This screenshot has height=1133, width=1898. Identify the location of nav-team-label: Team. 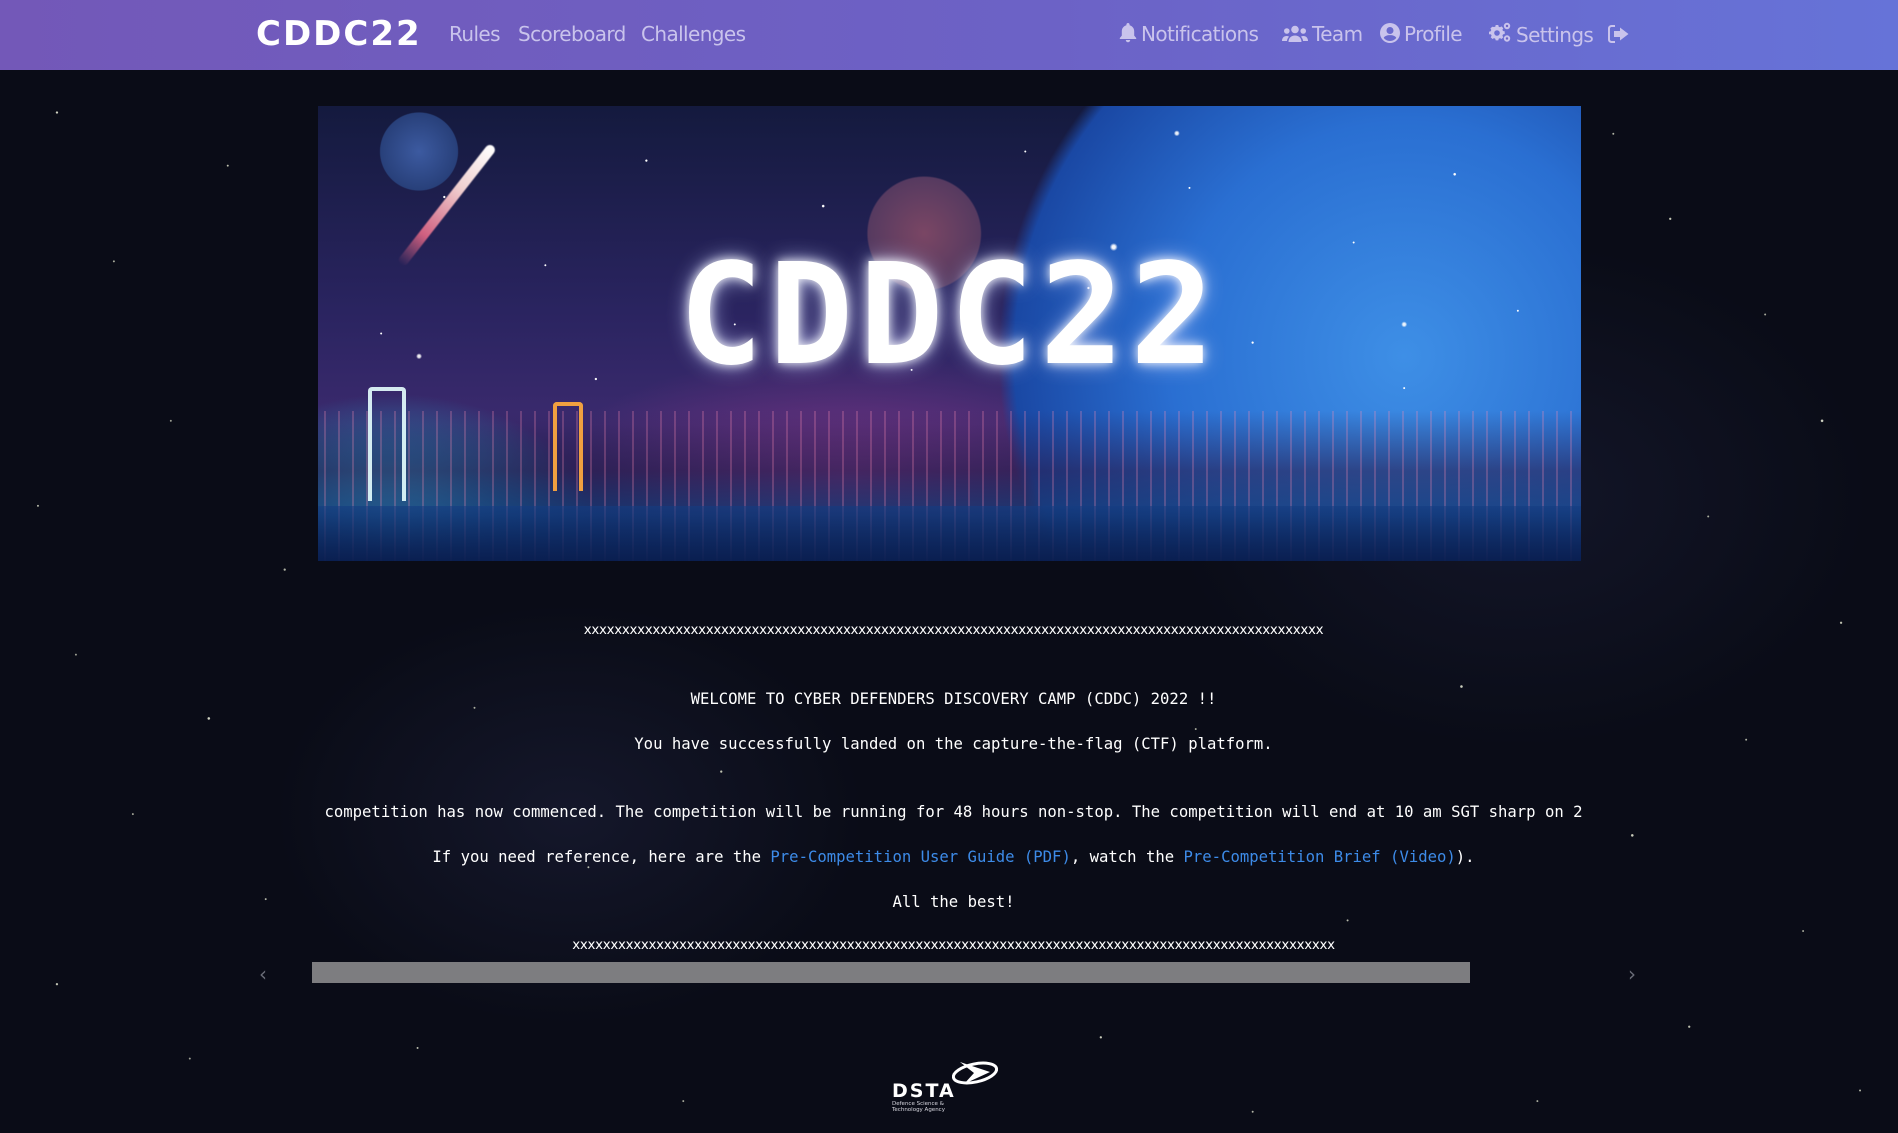
(1337, 34).